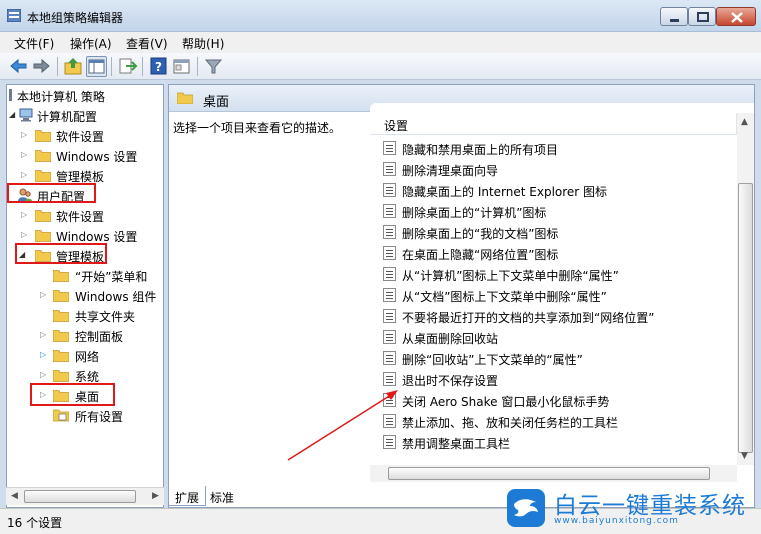 This screenshot has height=534, width=761. I want to click on highlight-user-config, so click(51, 193).